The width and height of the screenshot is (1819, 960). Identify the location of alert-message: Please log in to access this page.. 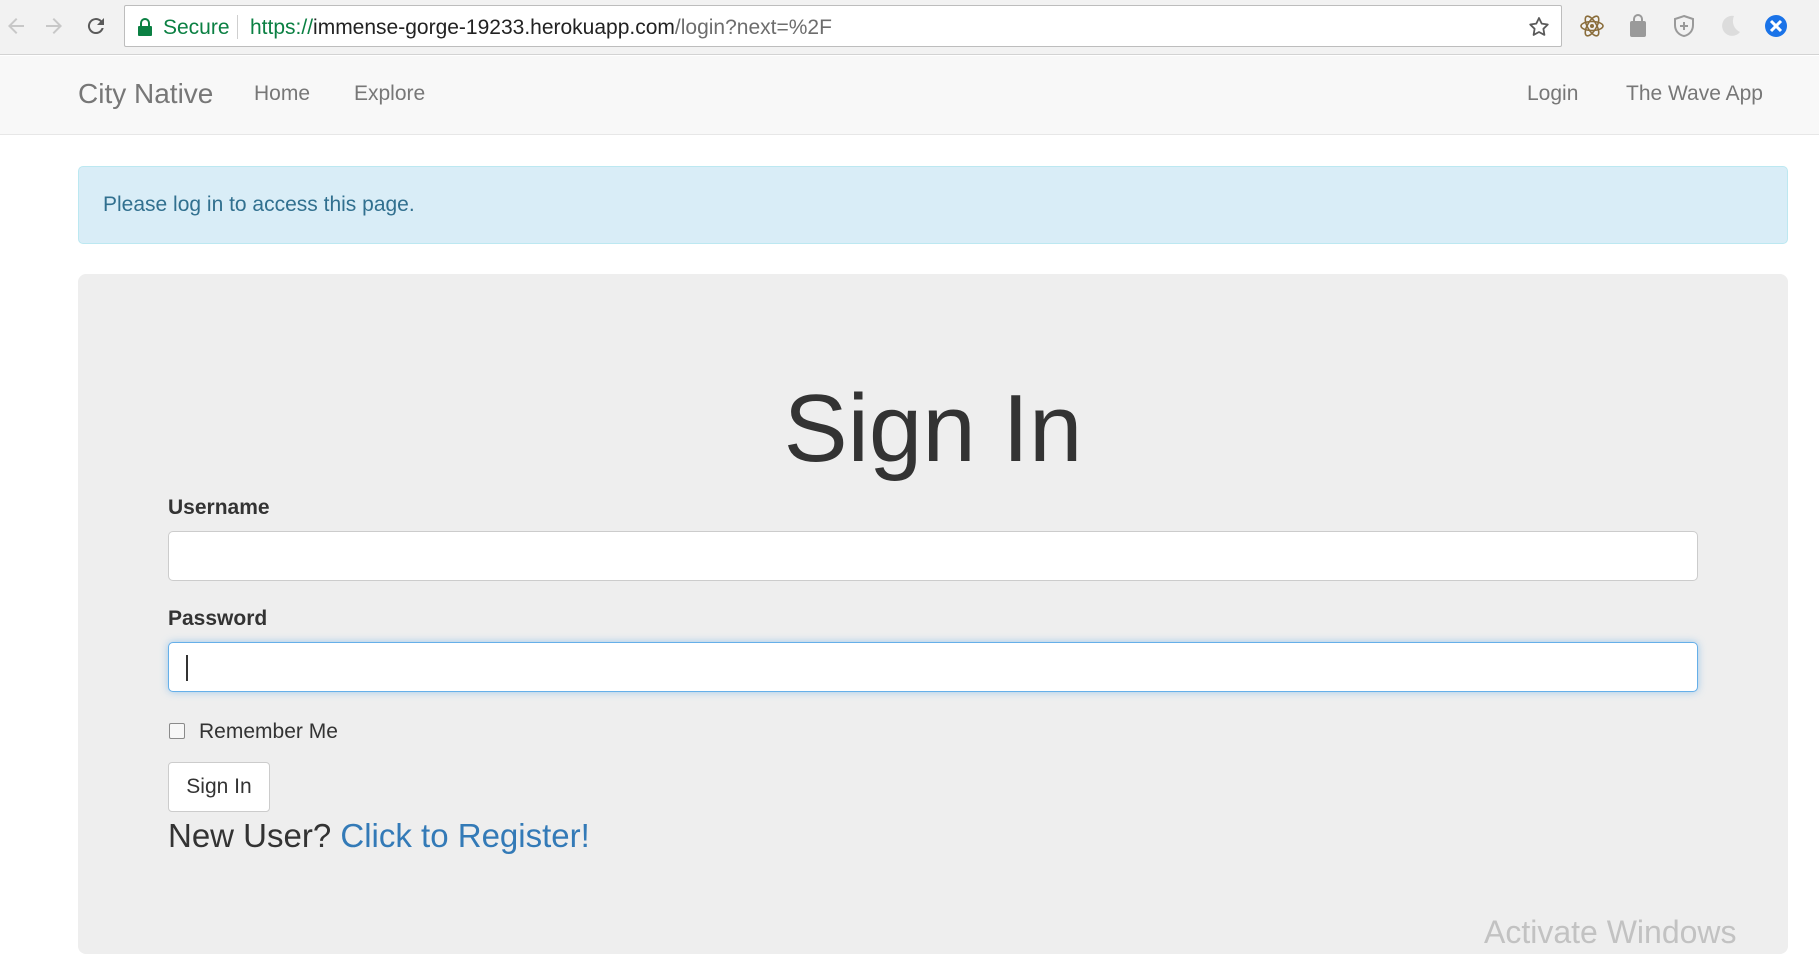
(259, 204).